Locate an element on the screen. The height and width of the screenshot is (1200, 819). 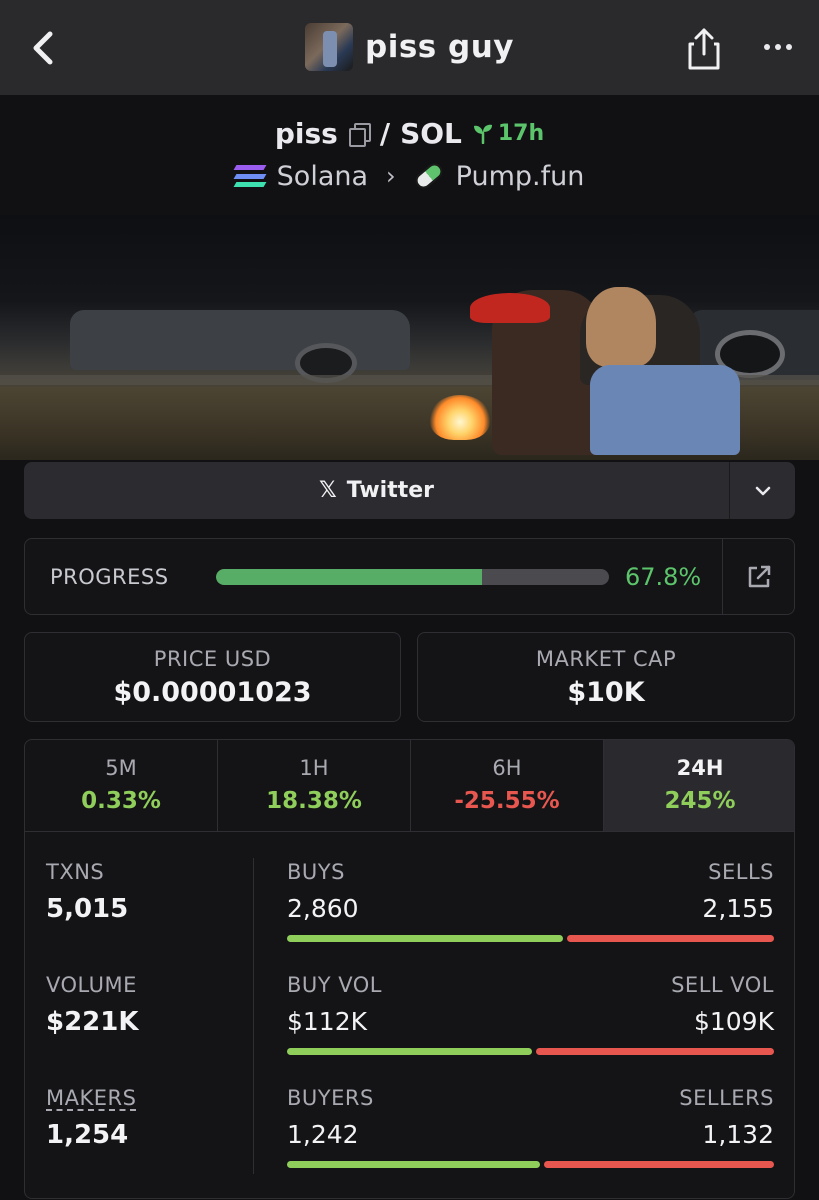
price-usd-card: PRICE USD $0.00001023 is located at coordinates (212, 677).